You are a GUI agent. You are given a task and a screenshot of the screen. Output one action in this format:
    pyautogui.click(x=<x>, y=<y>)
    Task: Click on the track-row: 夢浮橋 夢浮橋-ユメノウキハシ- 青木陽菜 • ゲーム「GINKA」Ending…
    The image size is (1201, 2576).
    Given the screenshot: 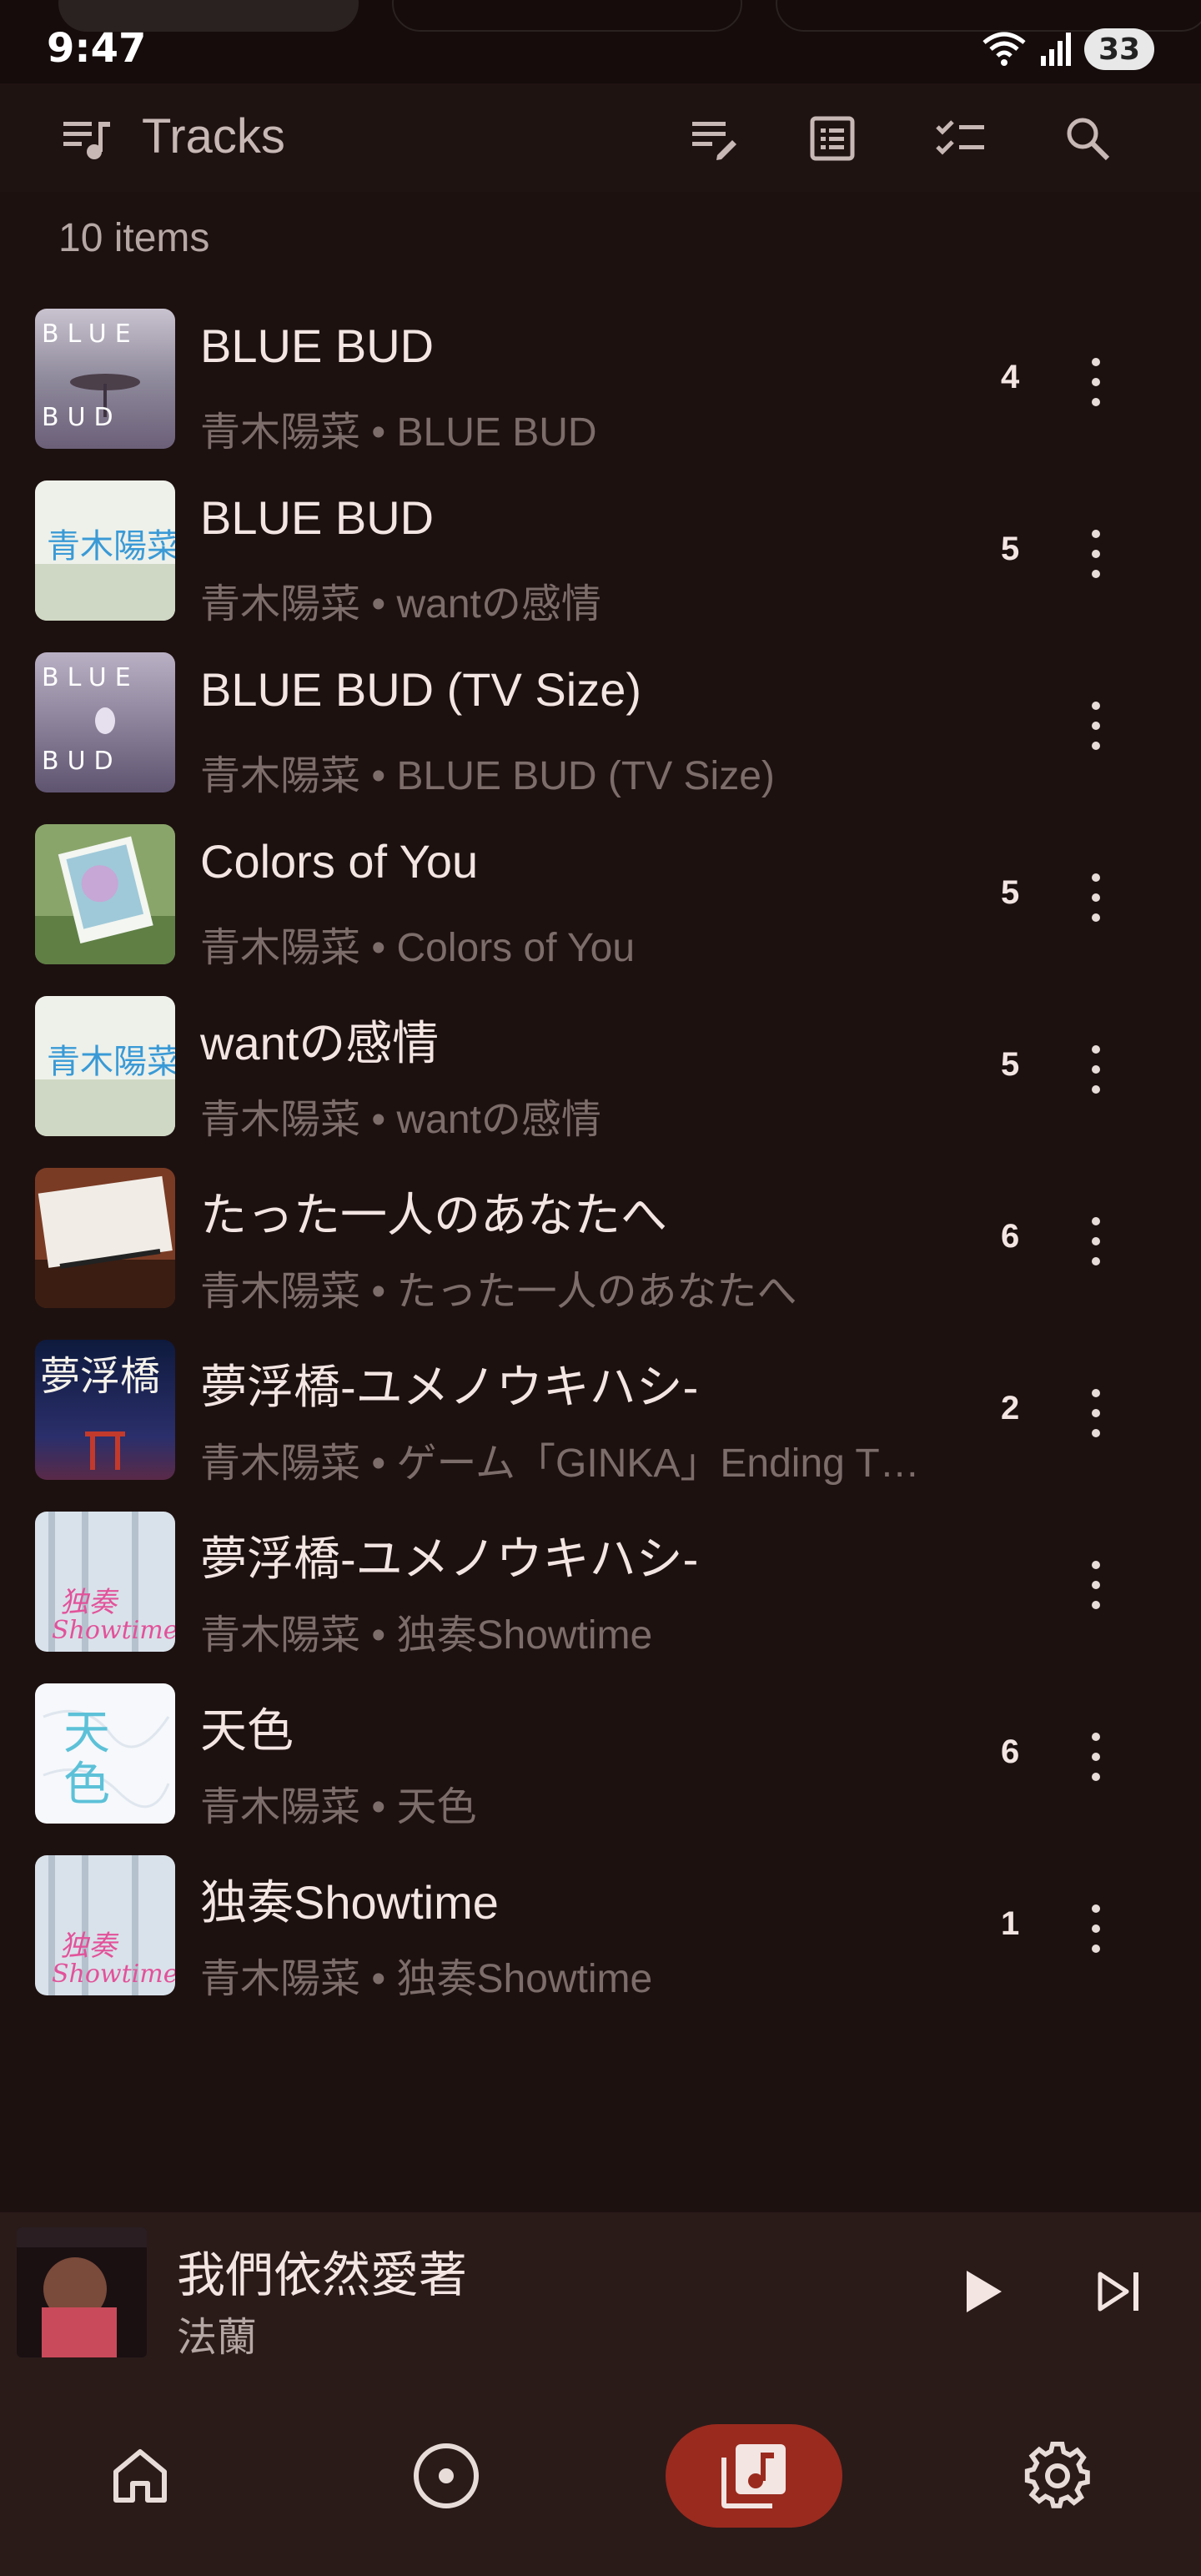 What is the action you would take?
    pyautogui.click(x=601, y=1417)
    